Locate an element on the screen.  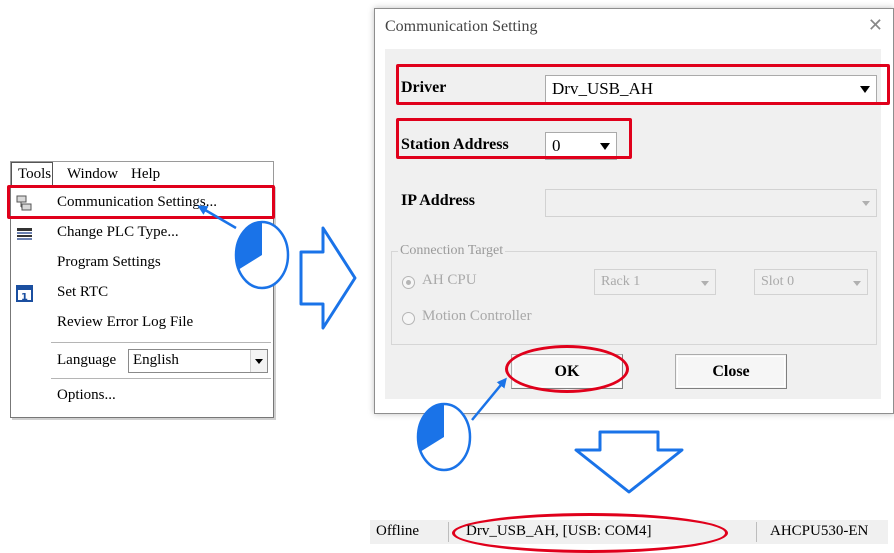
flow-arrow-down-icon is located at coordinates (629, 462).